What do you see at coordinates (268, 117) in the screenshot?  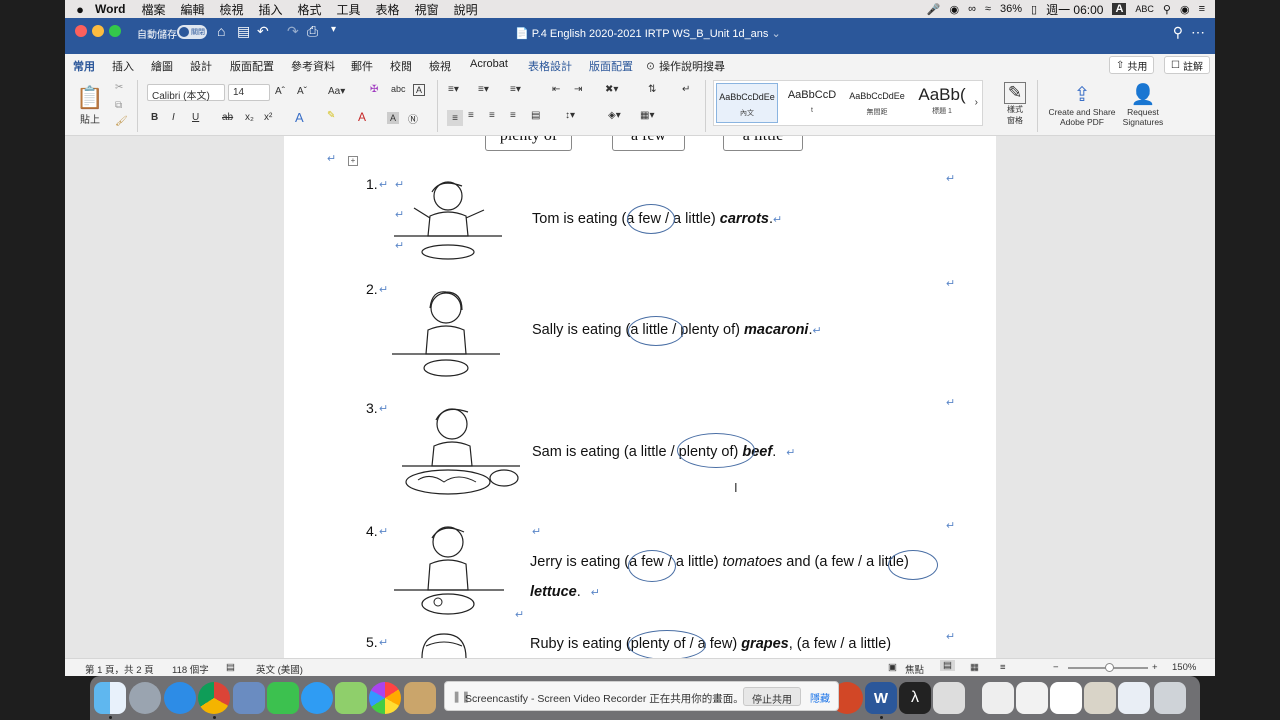 I see `superscript-icon: x²` at bounding box center [268, 117].